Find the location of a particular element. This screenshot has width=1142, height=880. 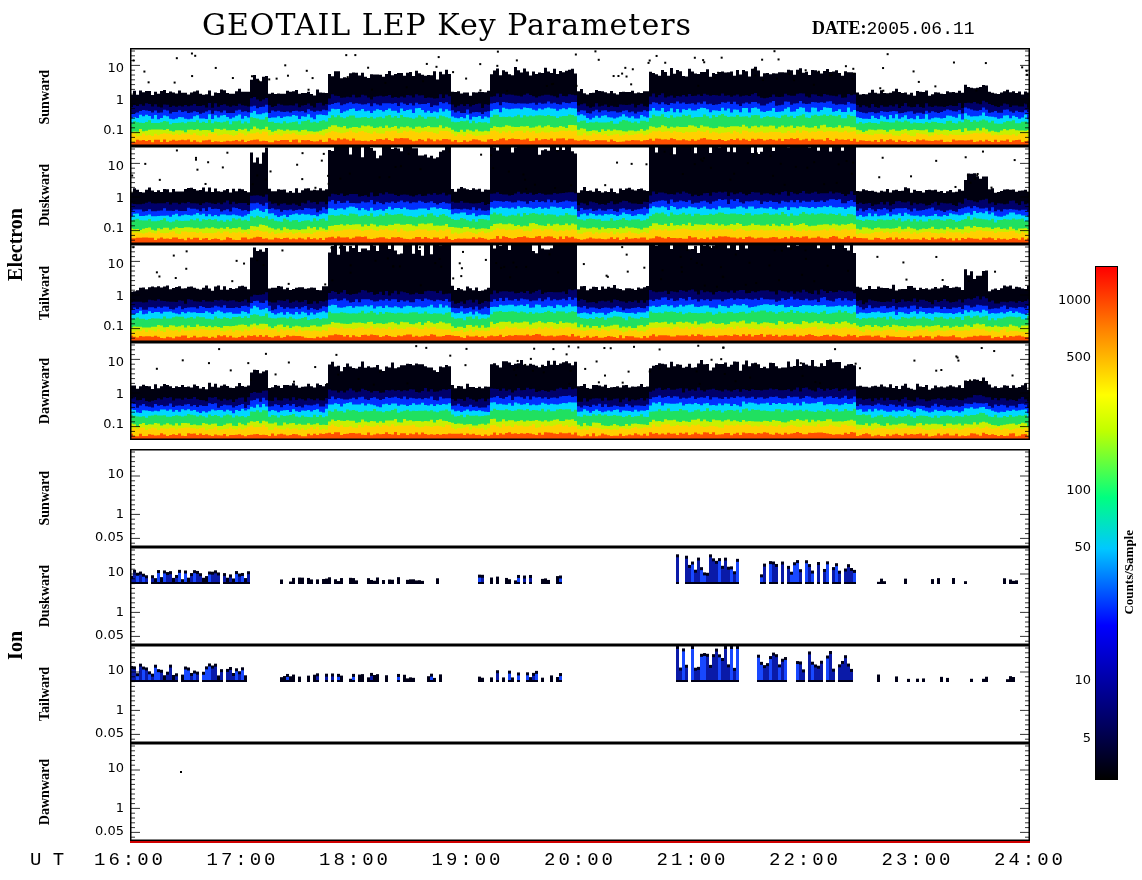

colorbar-tick-label: 50 is located at coordinates (1082, 547).